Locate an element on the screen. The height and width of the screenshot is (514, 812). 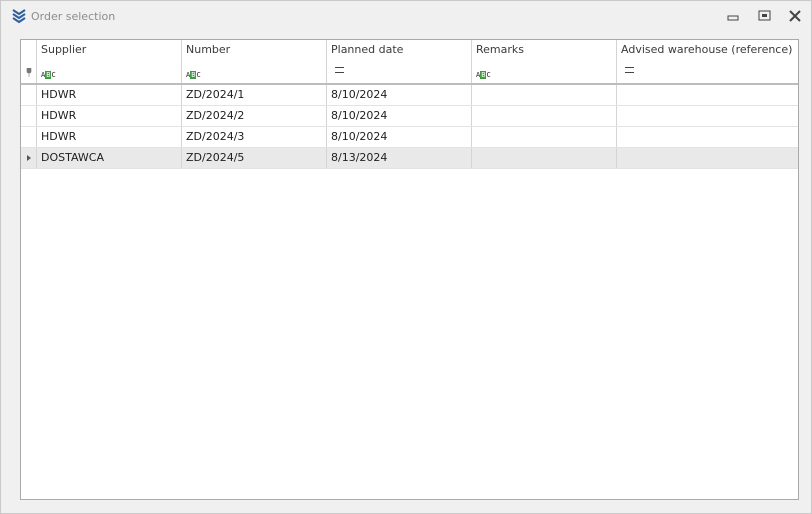
close-icon is located at coordinates (795, 16).